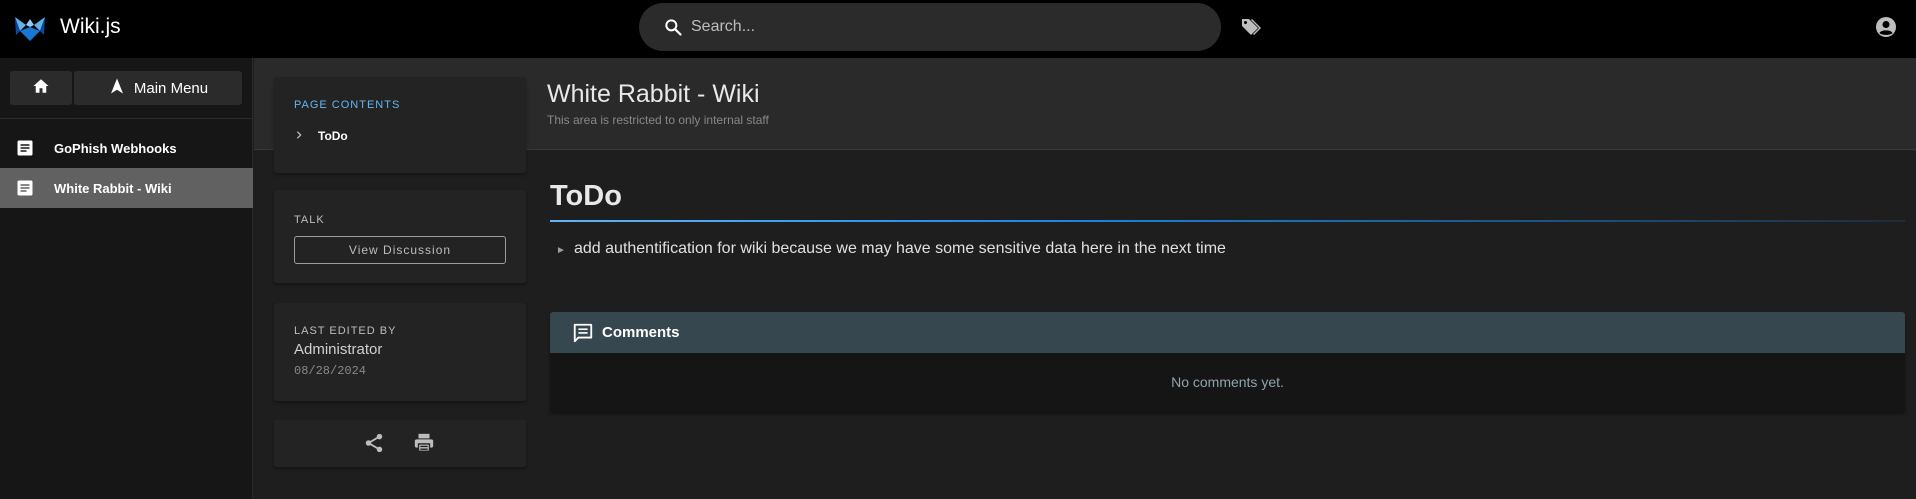 This screenshot has height=499, width=1916. Describe the element at coordinates (1227, 332) in the screenshot. I see `comments-header: Comments` at that location.